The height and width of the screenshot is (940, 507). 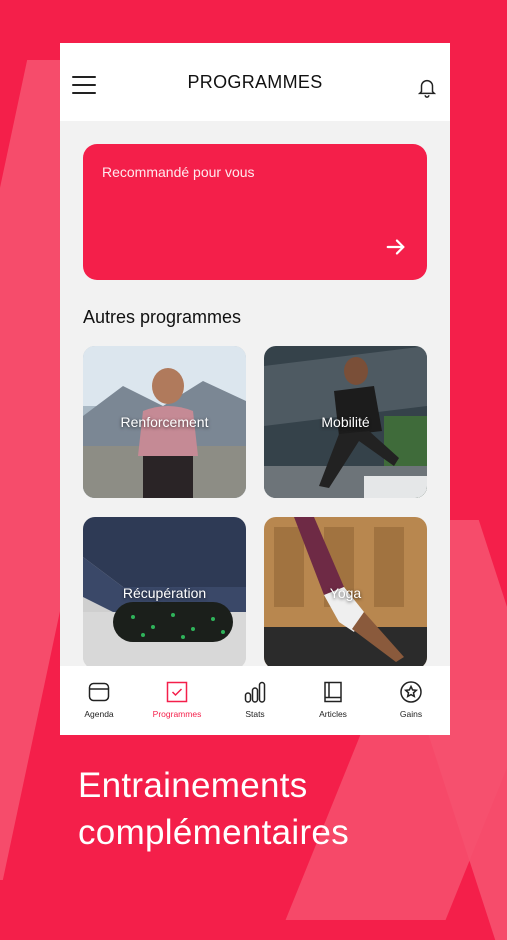 I want to click on program-label: Récupération, so click(x=164, y=593).